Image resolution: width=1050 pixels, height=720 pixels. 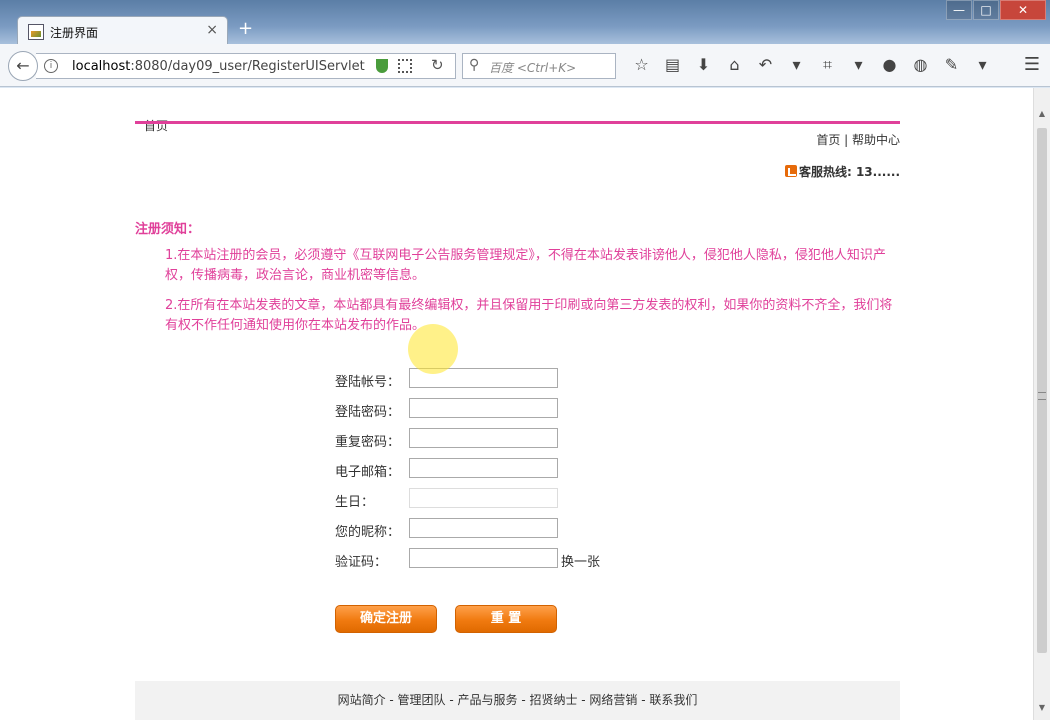 I want to click on crop-icon: ⌗, so click(x=827, y=66).